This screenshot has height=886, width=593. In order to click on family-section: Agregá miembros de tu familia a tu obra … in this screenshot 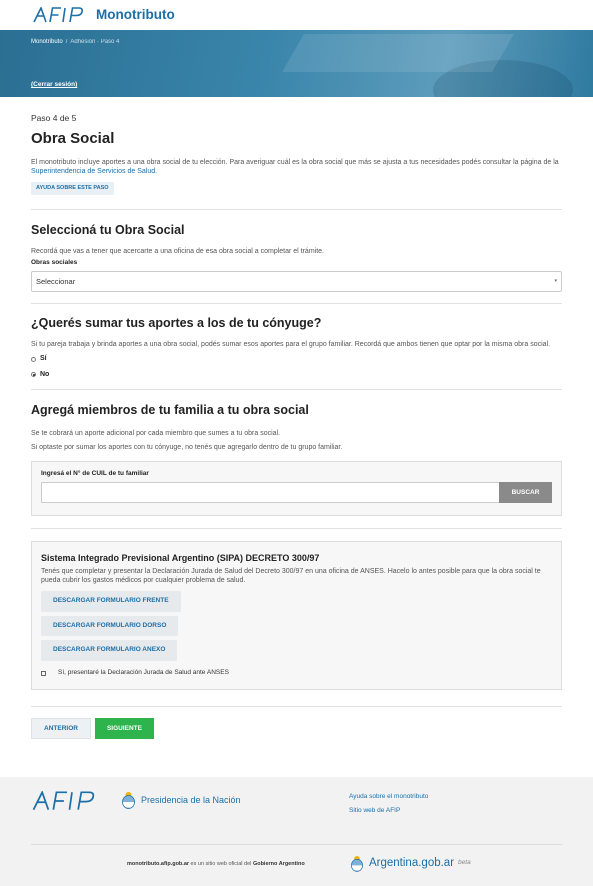, I will do `click(296, 459)`.